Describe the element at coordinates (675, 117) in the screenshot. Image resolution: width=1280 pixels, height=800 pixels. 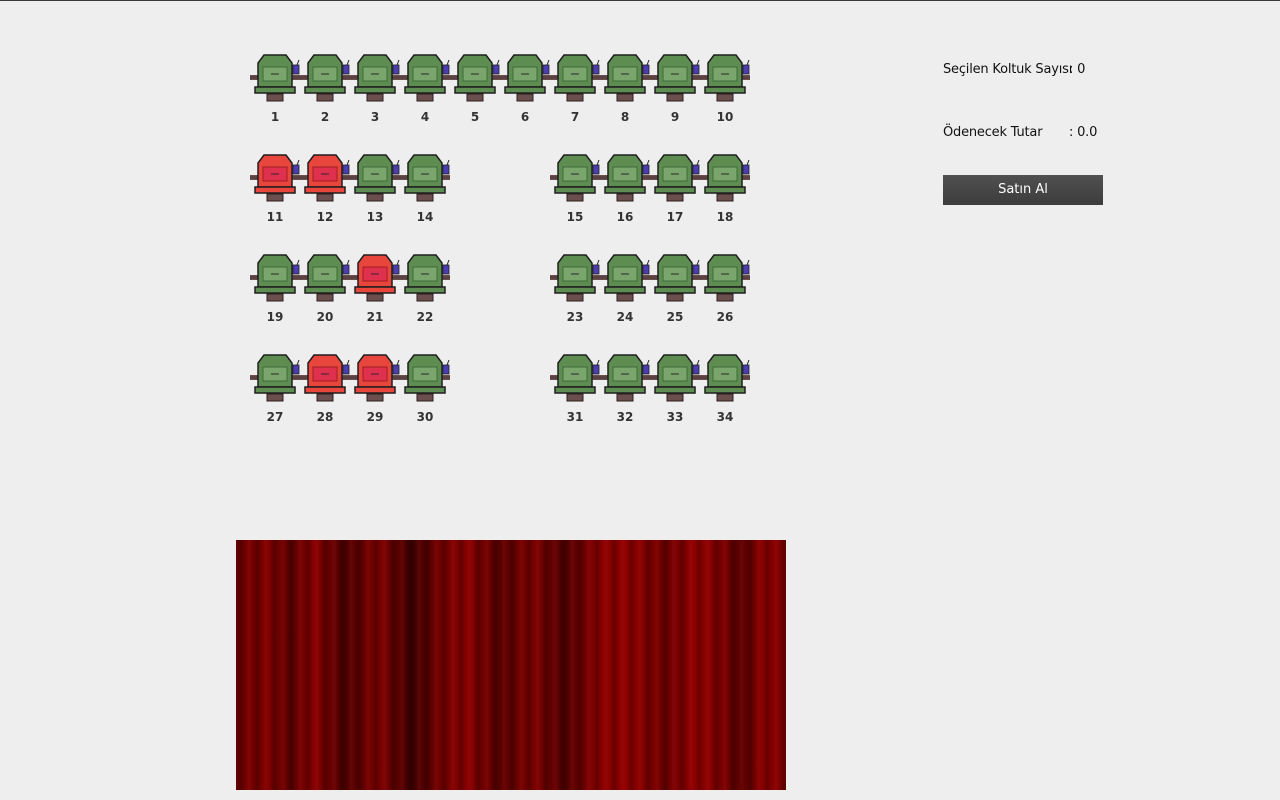
I see `seat-number-label: 9` at that location.